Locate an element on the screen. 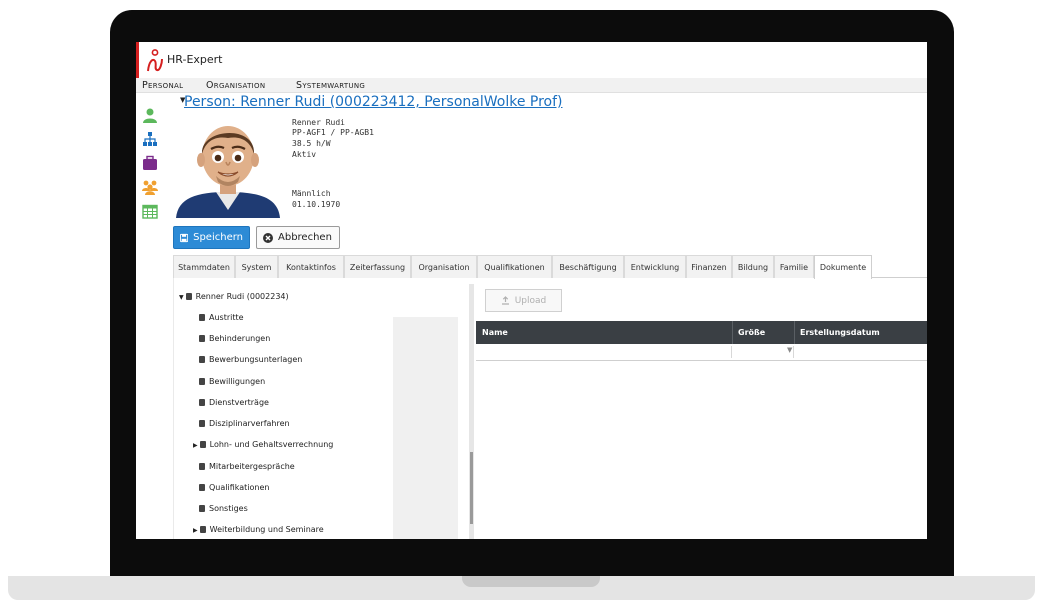 This screenshot has height=600, width=1043. app-name: HR-Expert is located at coordinates (195, 59).